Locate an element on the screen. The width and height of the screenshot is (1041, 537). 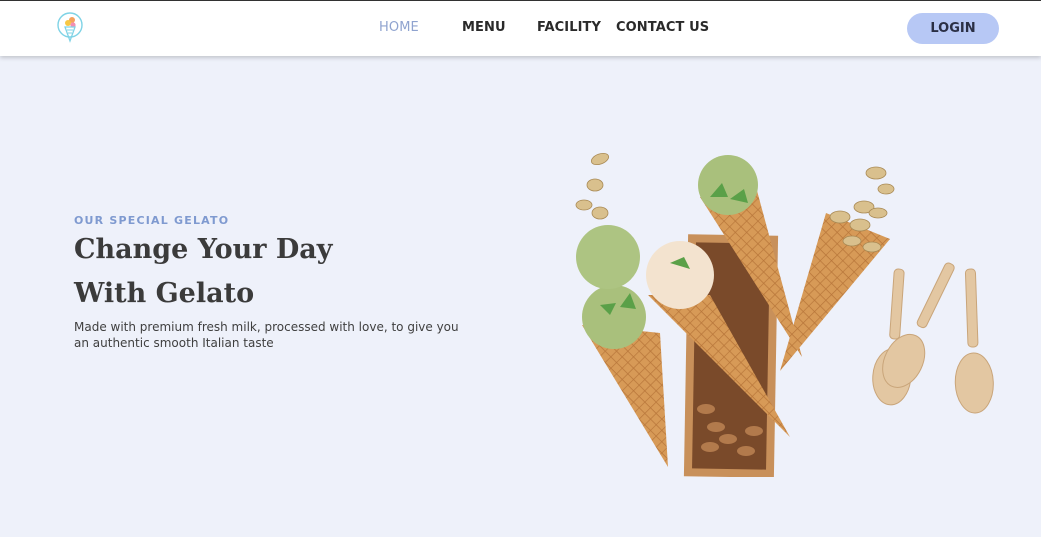
hero-eyebrow: OUR SPECIAL GELATO is located at coordinates (152, 220).